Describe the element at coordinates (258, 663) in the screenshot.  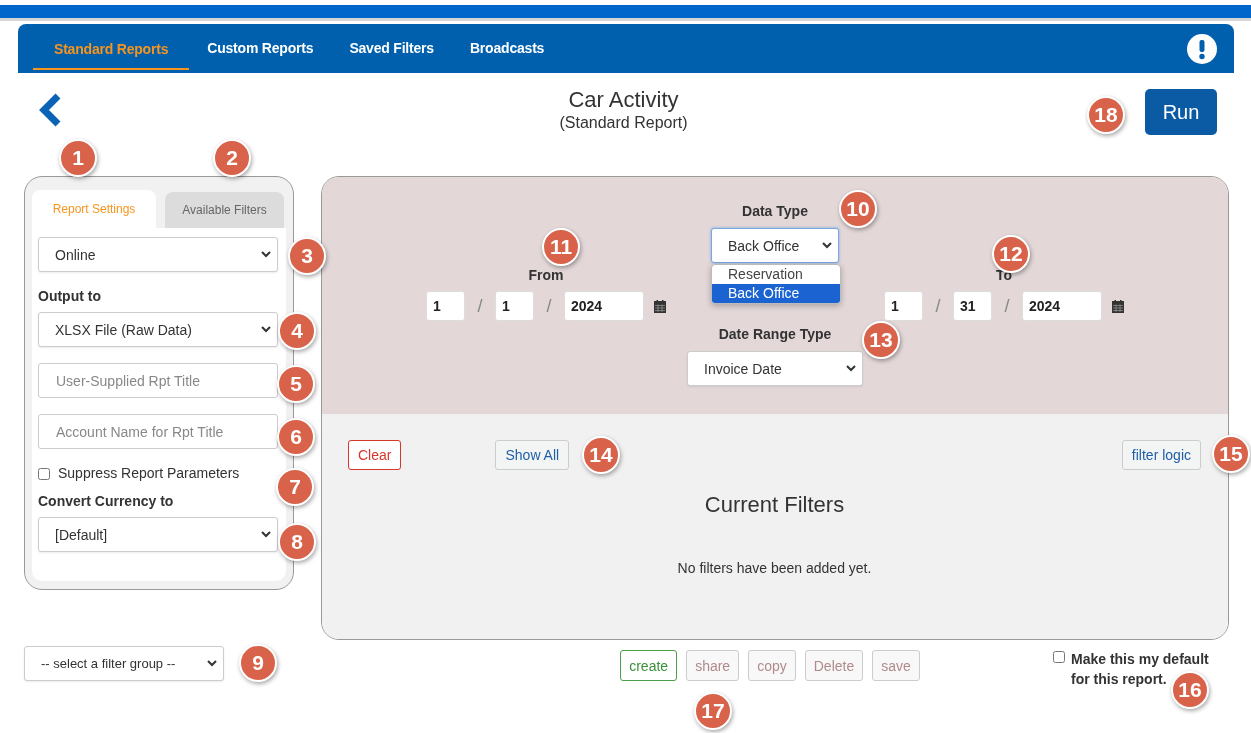
I see `callout-badge: 9` at that location.